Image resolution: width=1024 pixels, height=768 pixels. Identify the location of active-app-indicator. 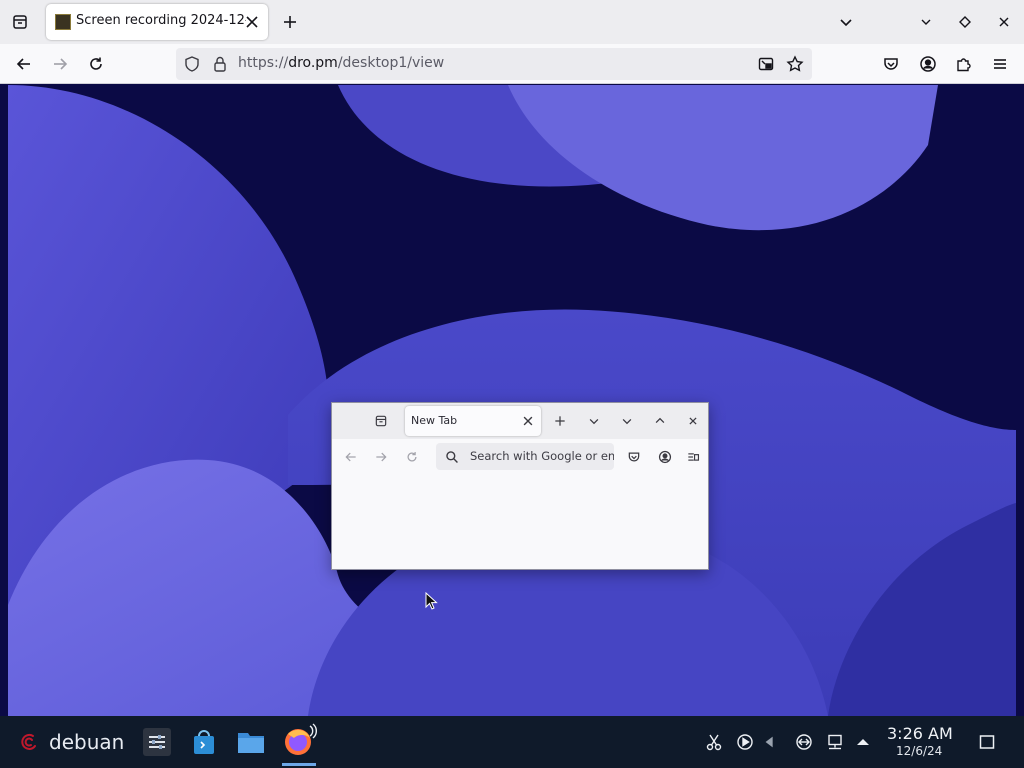
(299, 764).